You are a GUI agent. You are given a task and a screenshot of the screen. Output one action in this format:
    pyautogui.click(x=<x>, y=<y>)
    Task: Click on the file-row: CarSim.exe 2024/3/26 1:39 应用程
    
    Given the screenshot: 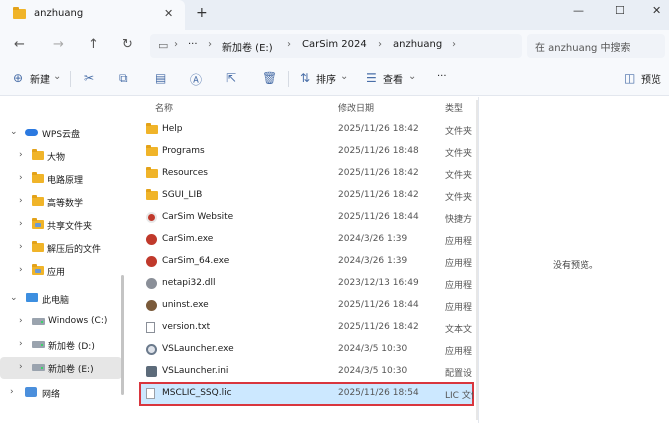 What is the action you would take?
    pyautogui.click(x=306, y=240)
    